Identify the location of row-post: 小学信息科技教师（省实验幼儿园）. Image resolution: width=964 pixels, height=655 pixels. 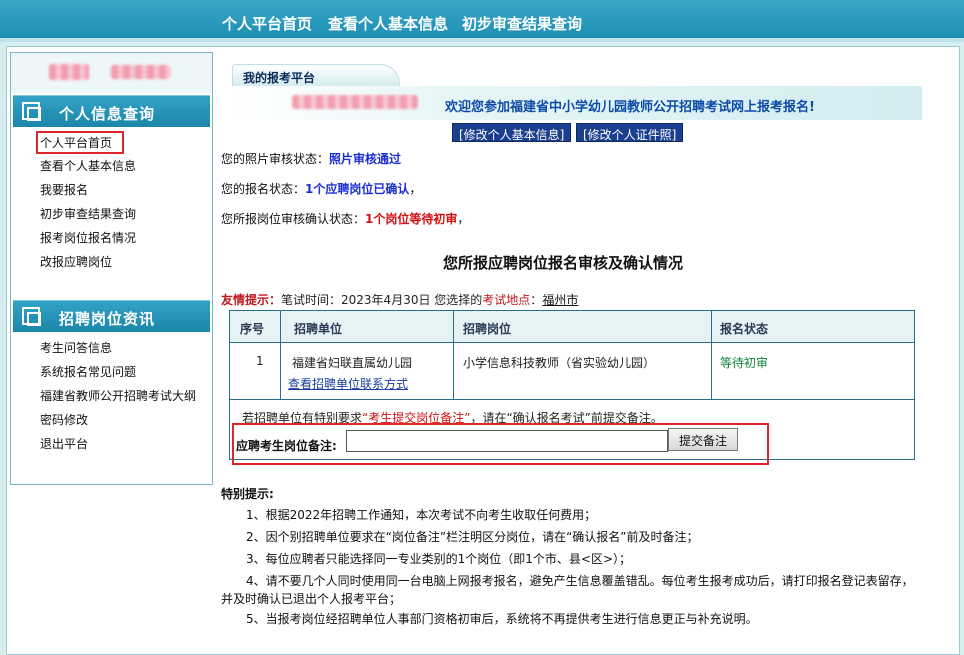
(559, 363).